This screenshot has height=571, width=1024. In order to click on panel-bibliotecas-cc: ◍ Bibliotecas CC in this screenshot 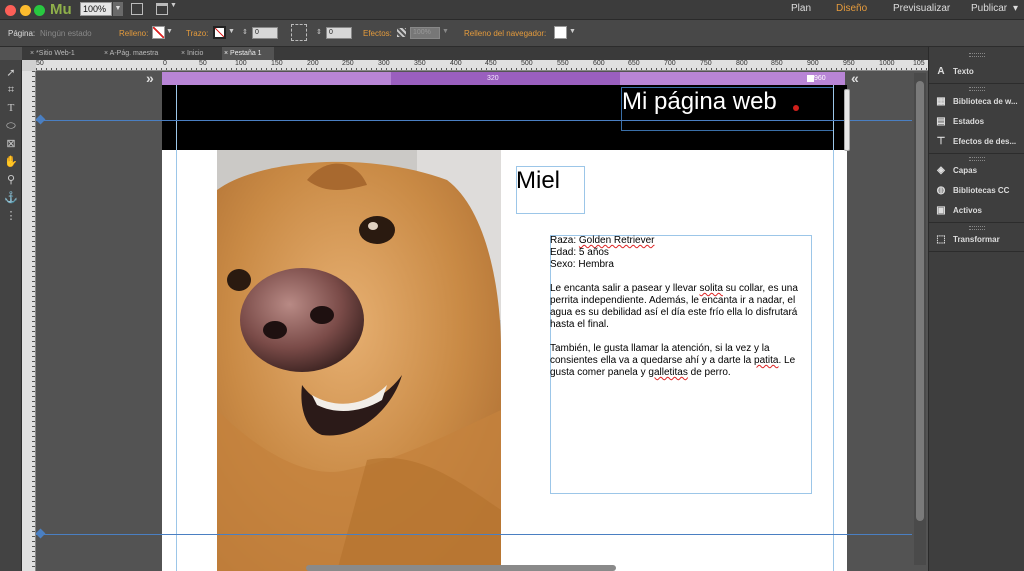, I will do `click(972, 191)`.